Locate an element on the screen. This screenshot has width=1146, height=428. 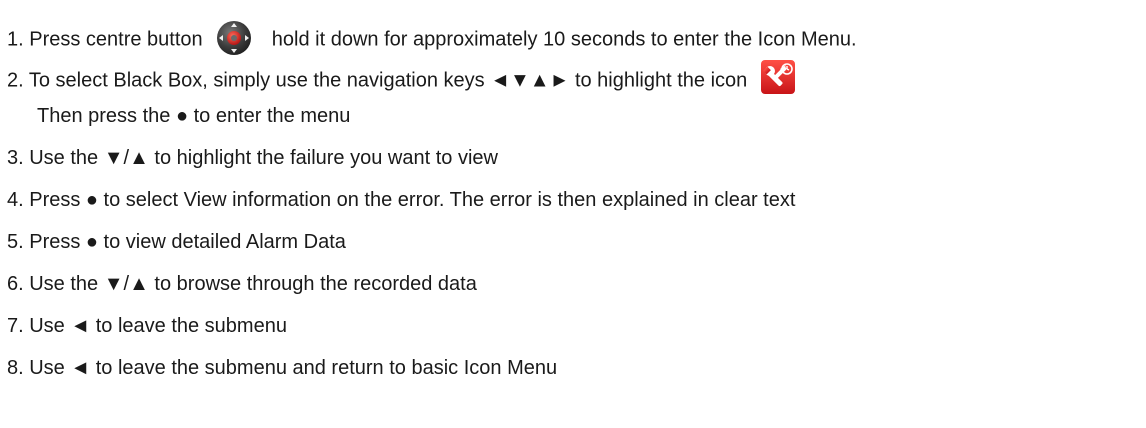
step-2-continuation: Then press the ● to enter the menu is located at coordinates (194, 116).